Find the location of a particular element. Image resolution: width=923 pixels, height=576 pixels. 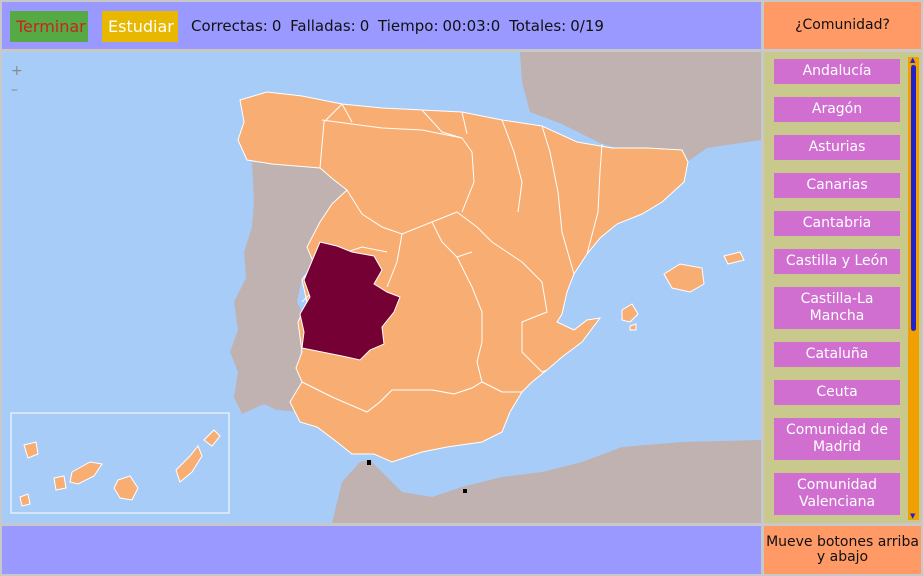

zoom-out-button: – is located at coordinates (14, 90).